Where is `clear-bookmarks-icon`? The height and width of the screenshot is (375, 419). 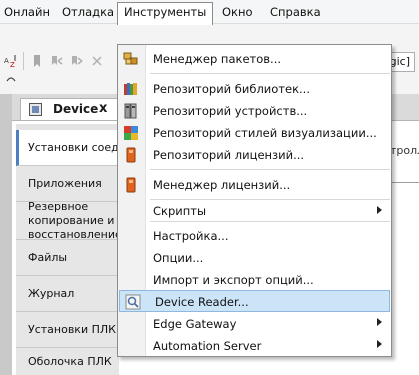
clear-bookmarks-icon is located at coordinates (97, 61).